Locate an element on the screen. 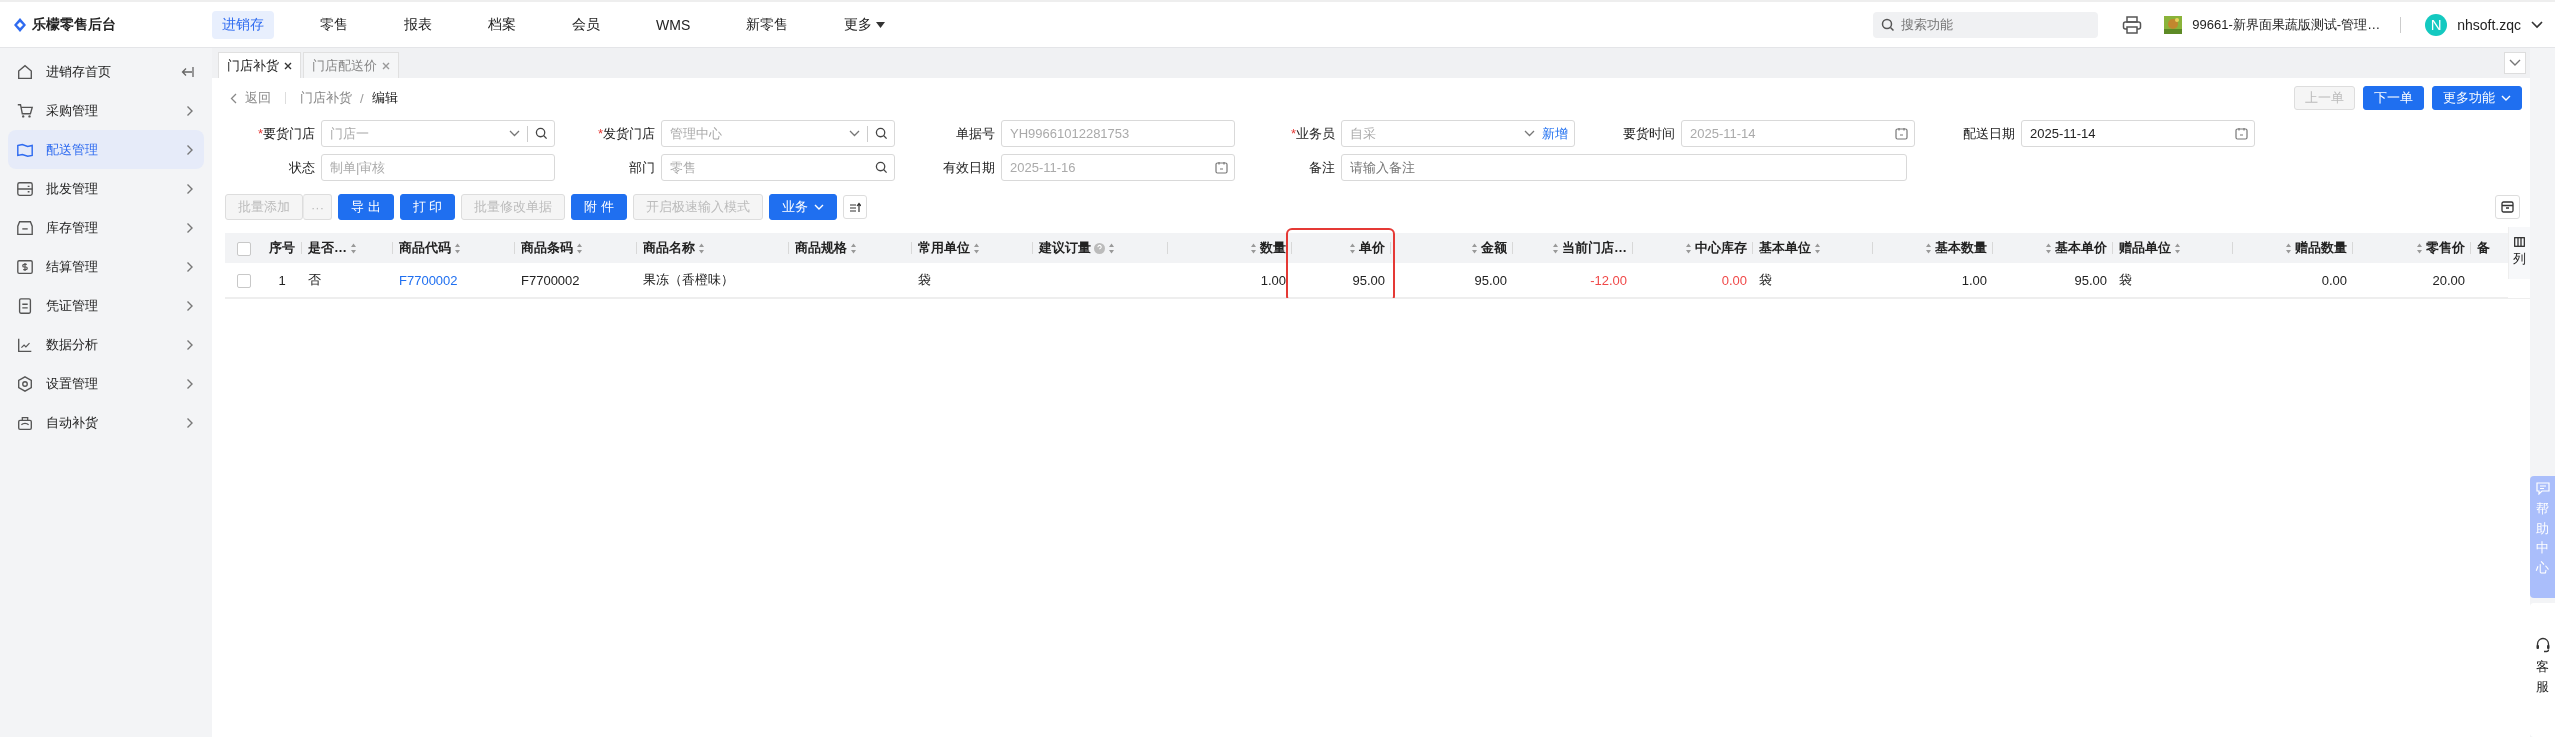 This screenshot has height=737, width=2555. row-checkbox is located at coordinates (243, 280).